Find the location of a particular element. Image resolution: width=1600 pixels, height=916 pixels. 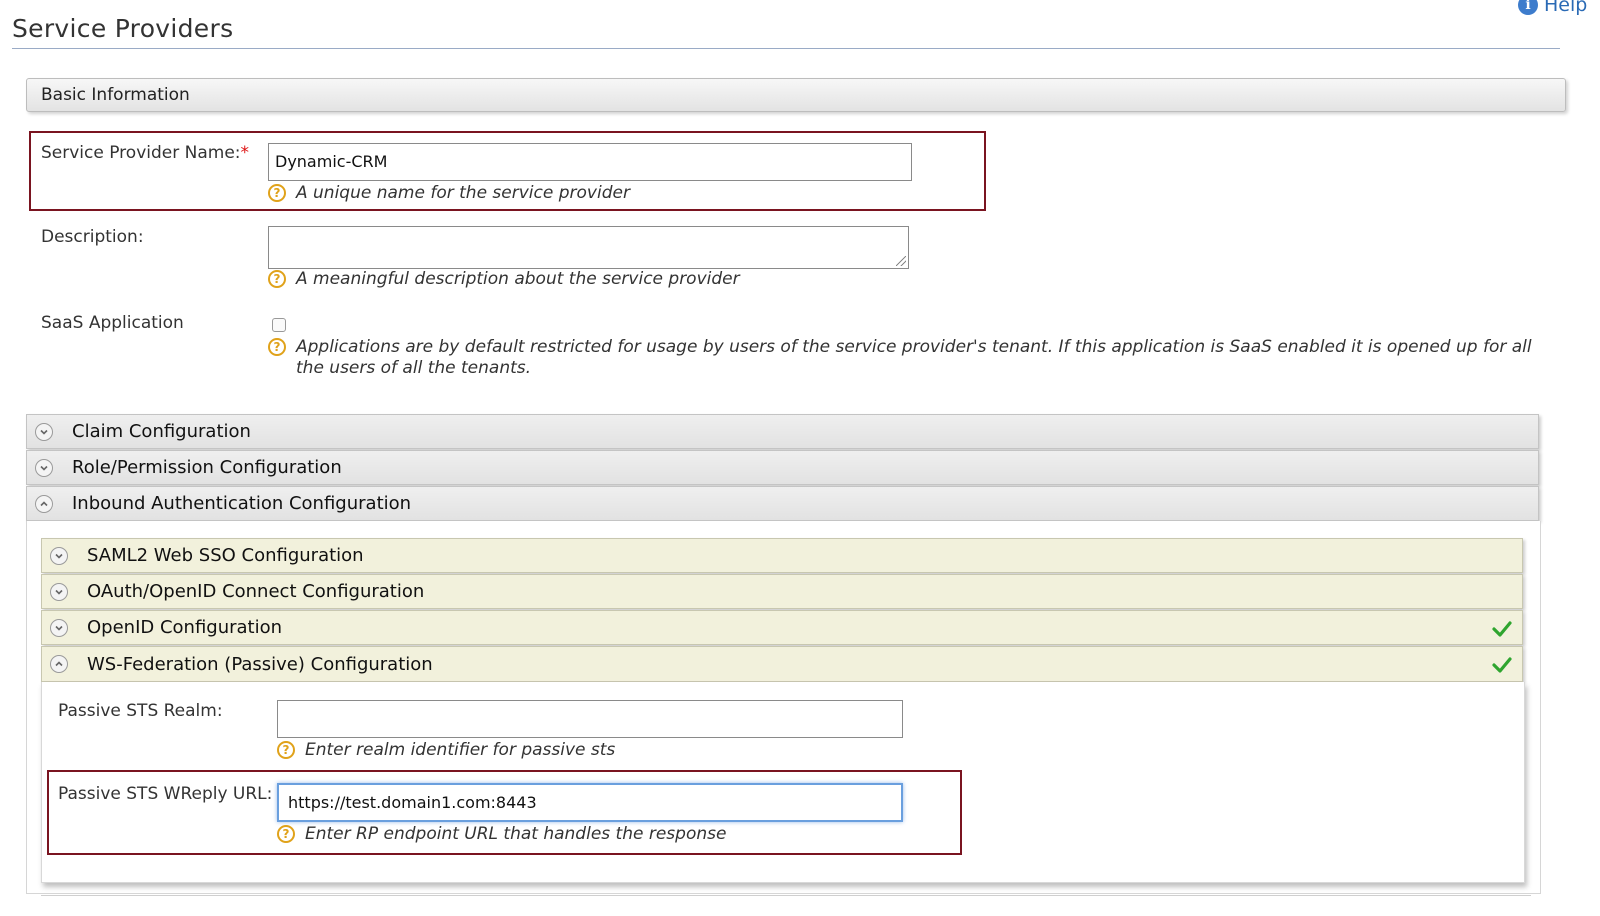

basic-information-header: Basic Information is located at coordinates (796, 95).